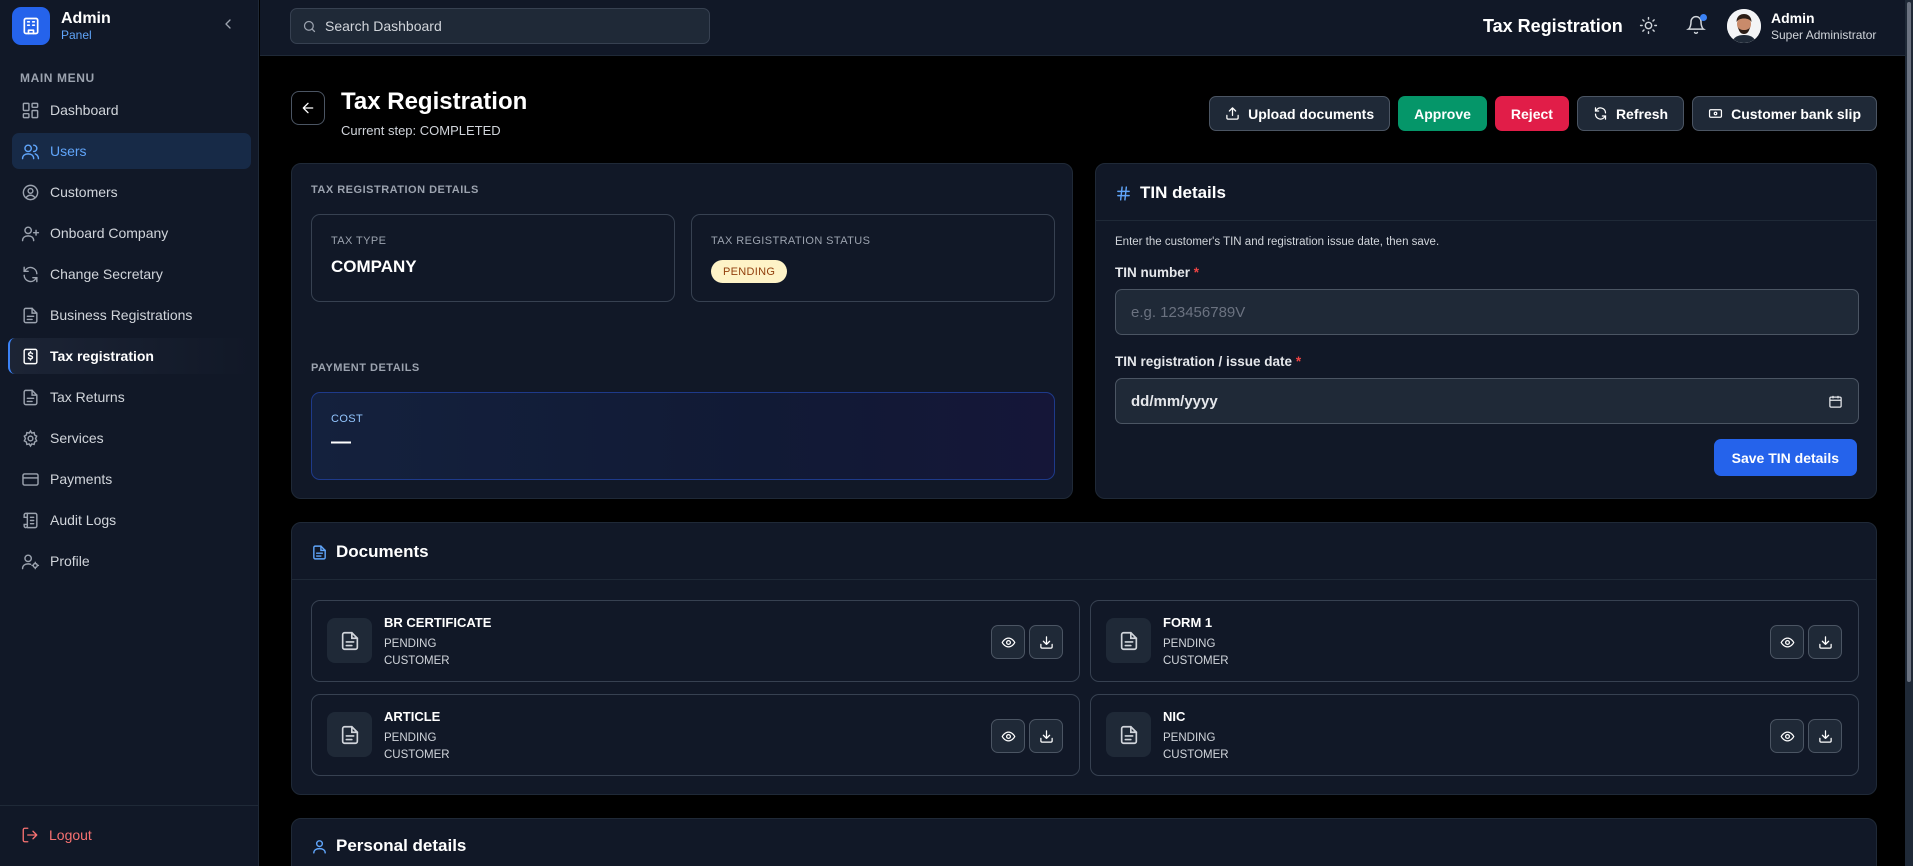 This screenshot has width=1913, height=866. Describe the element at coordinates (30, 192) in the screenshot. I see `user-circle-icon` at that location.